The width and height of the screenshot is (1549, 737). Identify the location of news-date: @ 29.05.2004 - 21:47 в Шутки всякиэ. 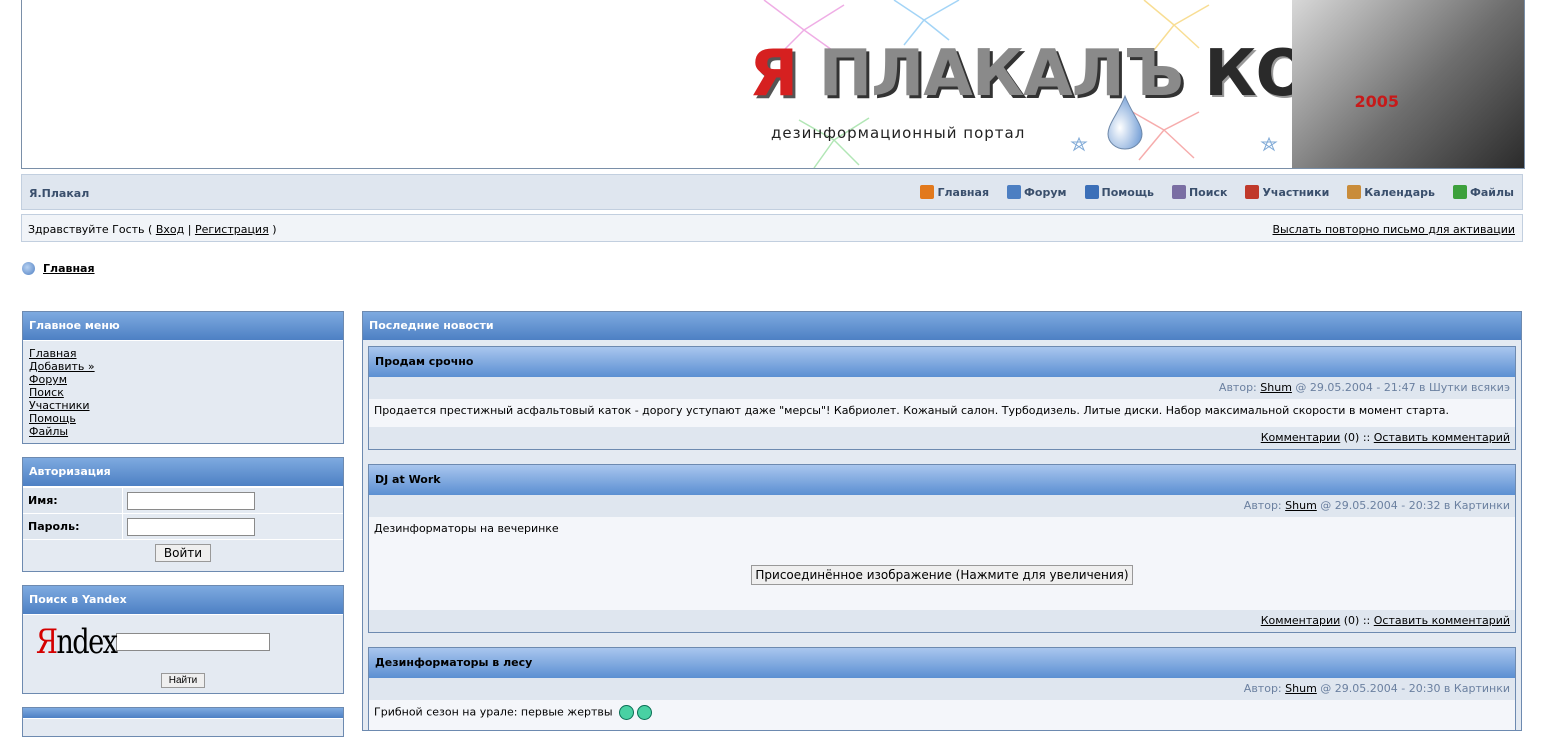
(1402, 387).